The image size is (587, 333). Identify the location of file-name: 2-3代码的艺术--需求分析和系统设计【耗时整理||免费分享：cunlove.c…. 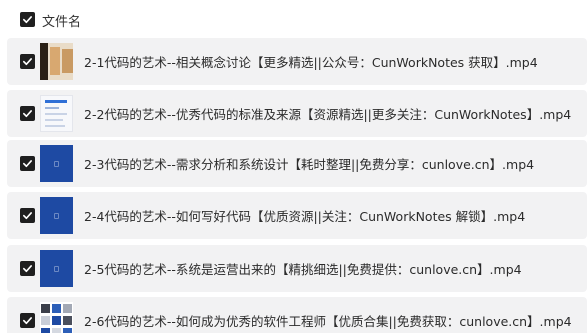
(309, 163).